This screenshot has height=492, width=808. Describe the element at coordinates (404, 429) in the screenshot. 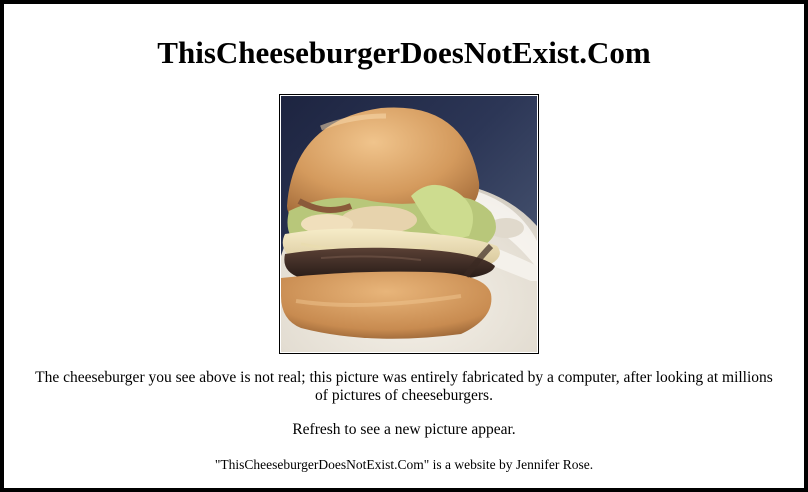

I see `refresh-instruction: Refresh to see a new picture appear.` at that location.